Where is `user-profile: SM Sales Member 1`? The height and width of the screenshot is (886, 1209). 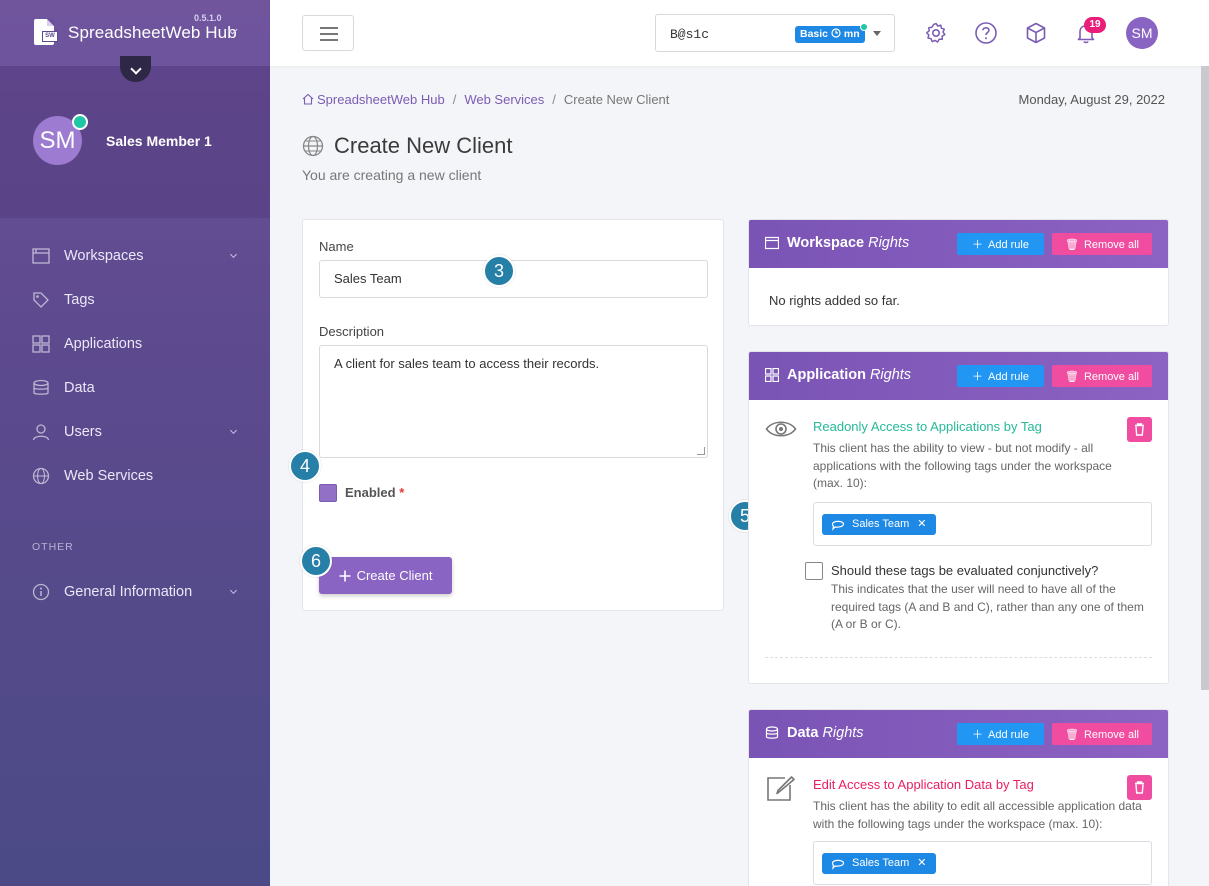 user-profile: SM Sales Member 1 is located at coordinates (135, 142).